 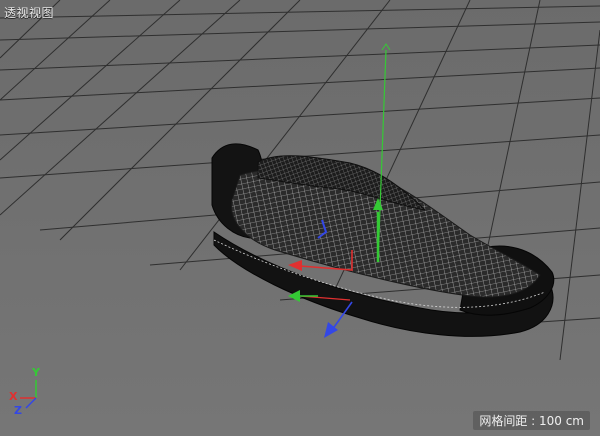 I want to click on grid-spacing-readout: 网格间距 : 100 cm, so click(x=531, y=420).